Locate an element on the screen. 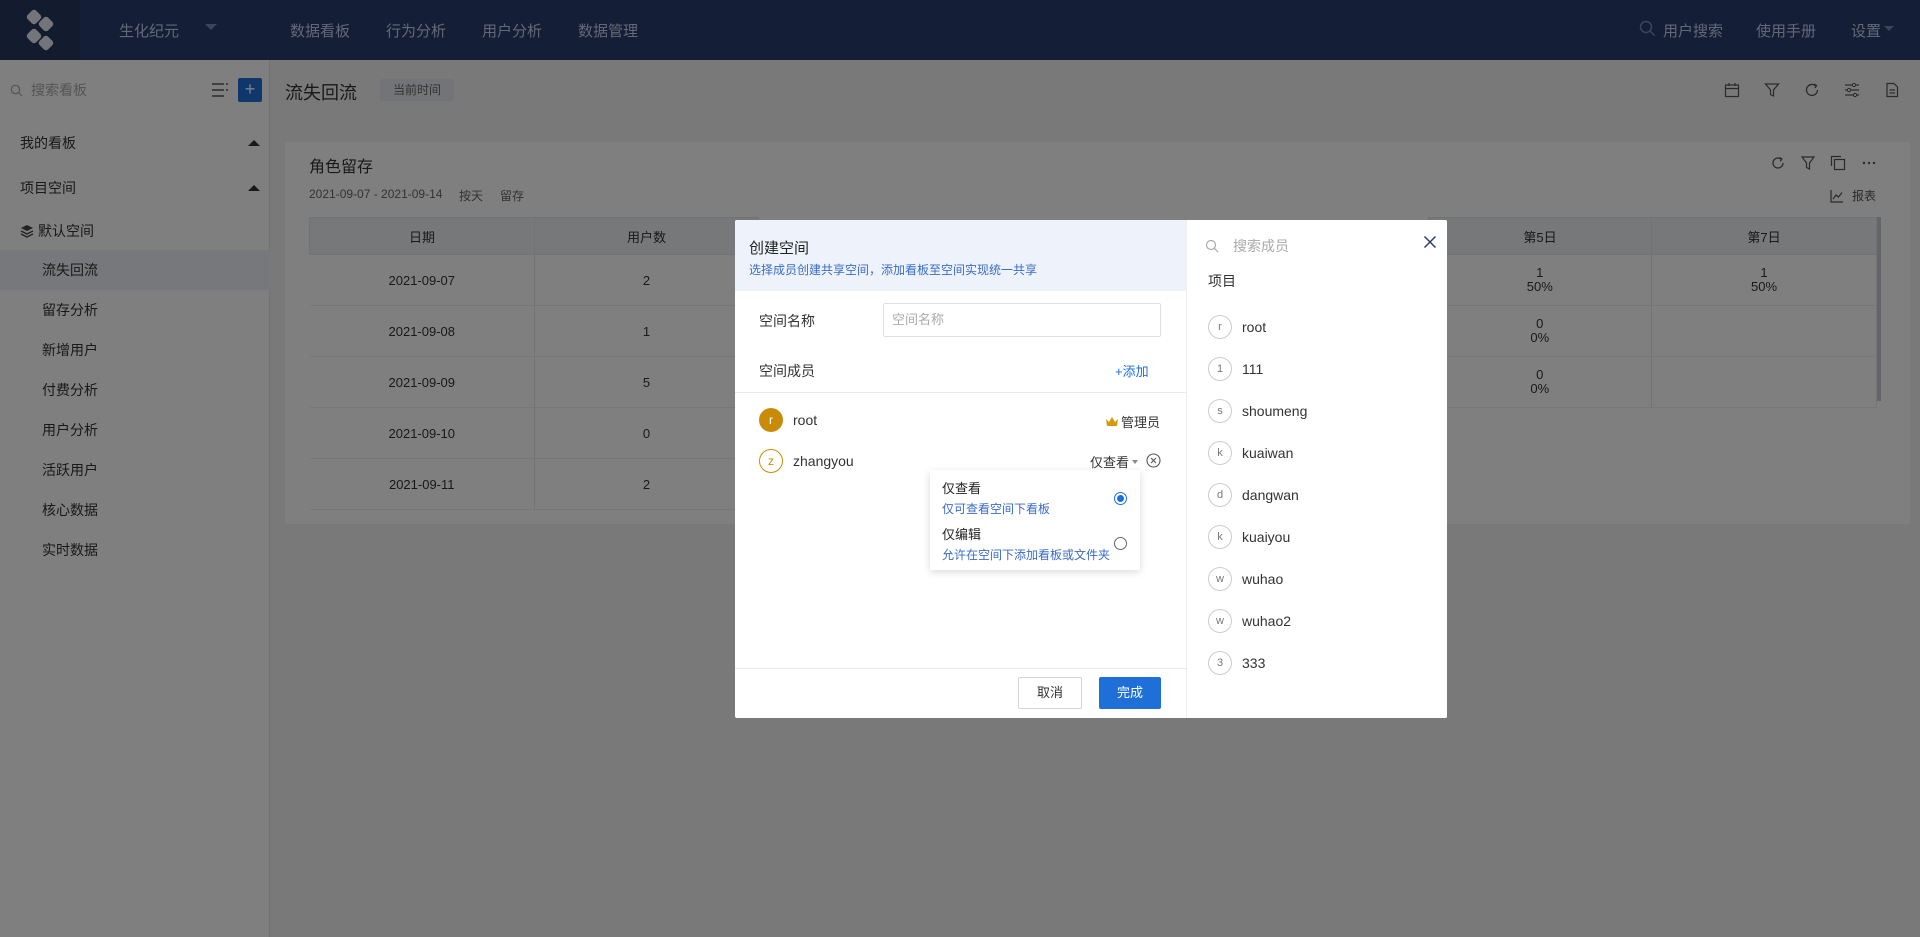  member-option: k kuaiwan is located at coordinates (1250, 453).